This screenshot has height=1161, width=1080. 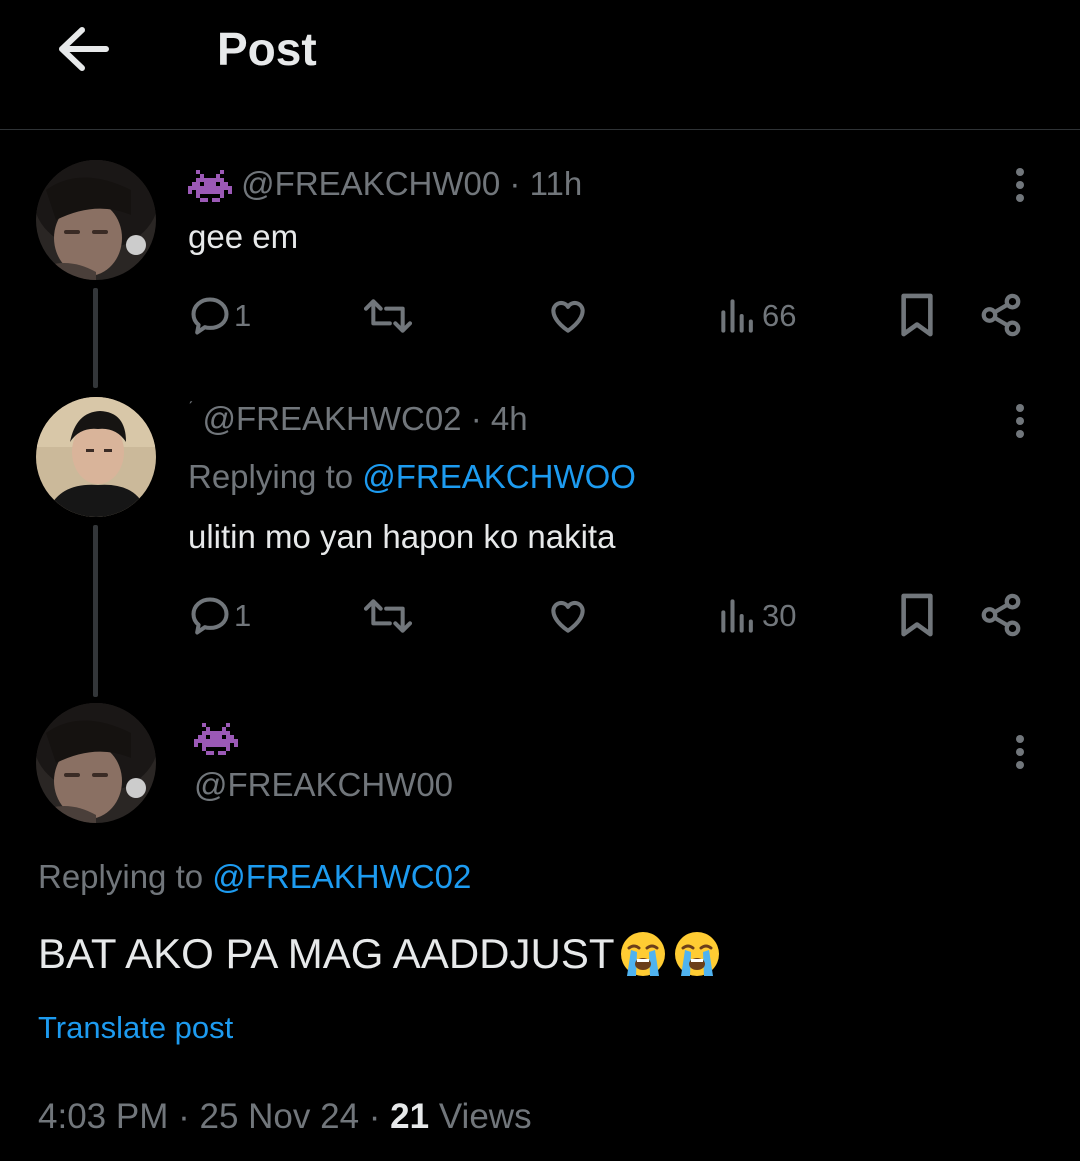 I want to click on views-count: 21, so click(x=410, y=1116).